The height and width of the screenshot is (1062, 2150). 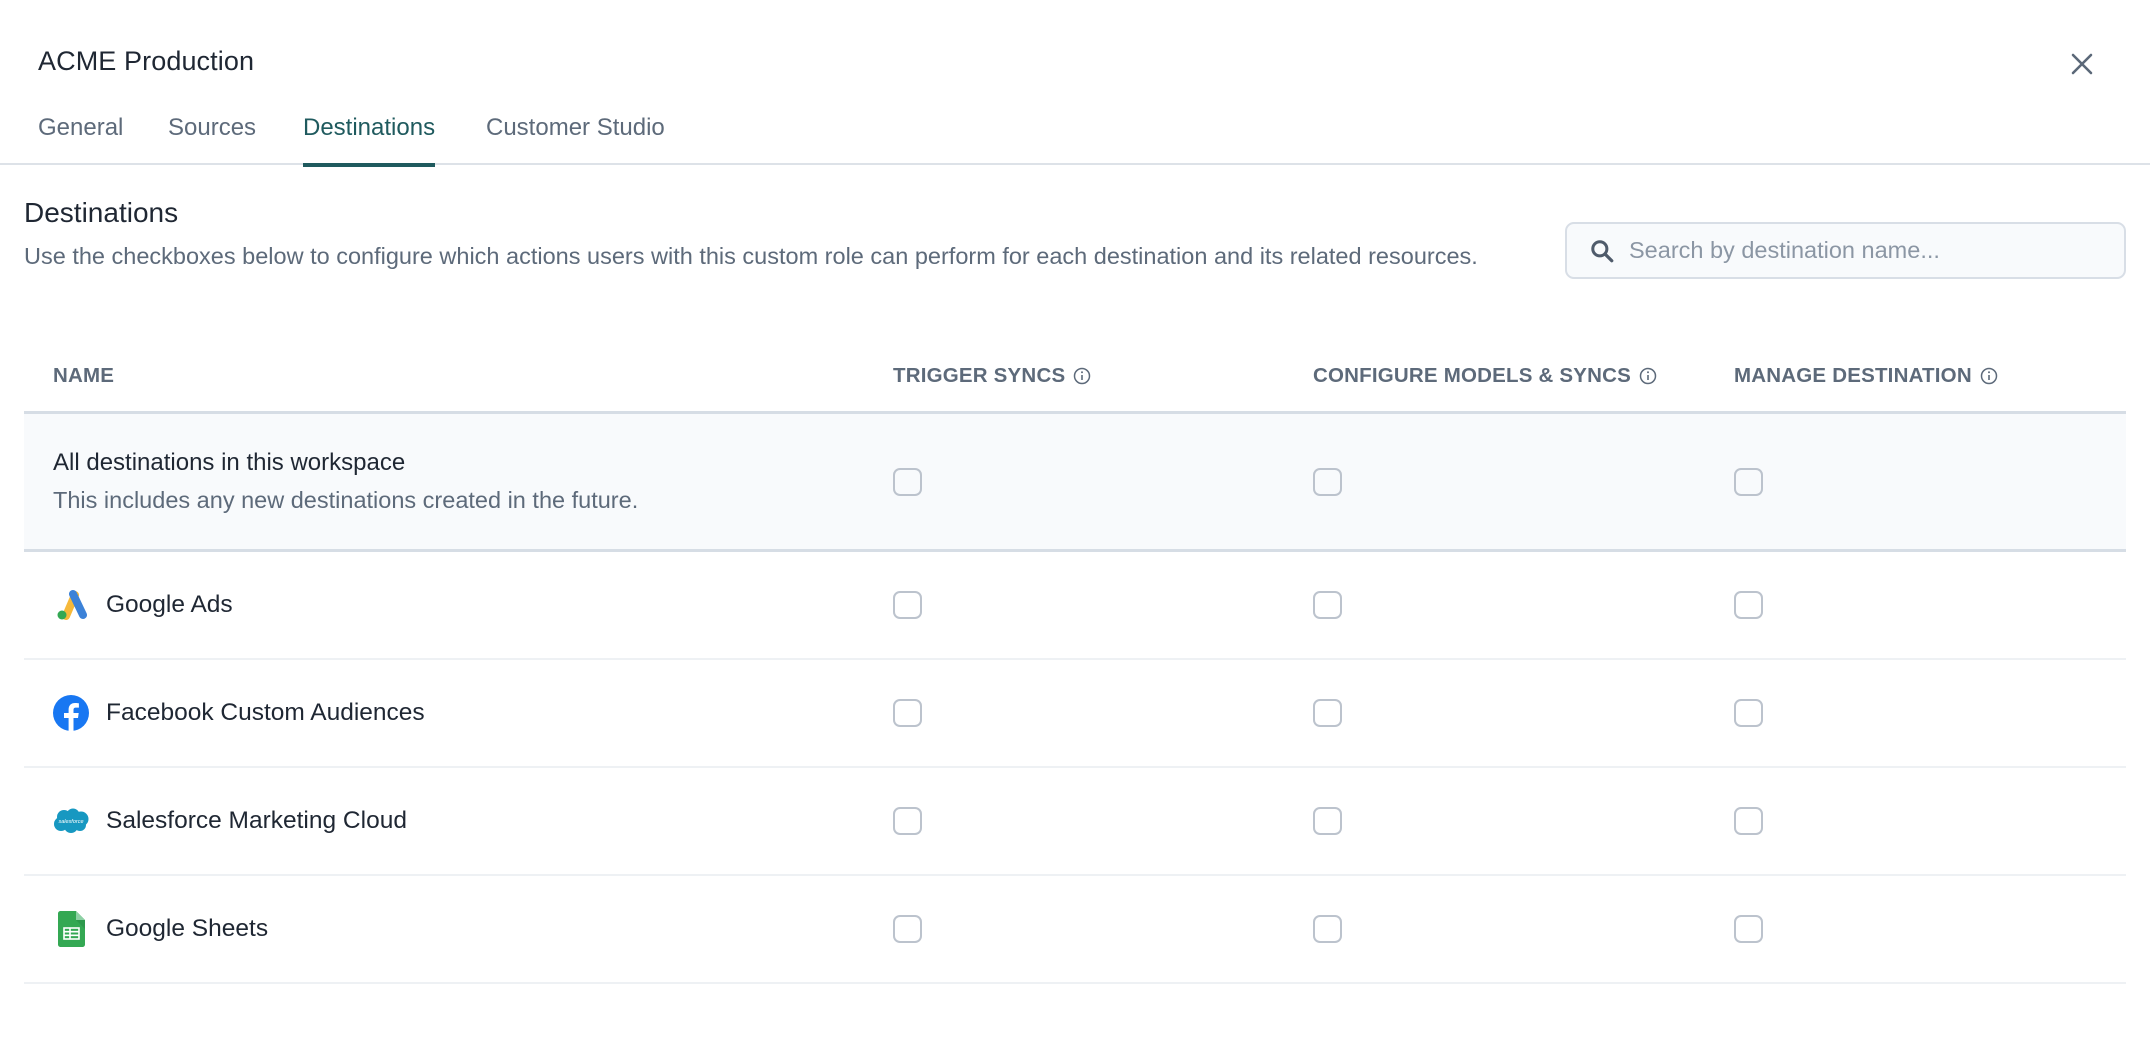 What do you see at coordinates (1075, 930) in the screenshot?
I see `table-row: Google Sheets` at bounding box center [1075, 930].